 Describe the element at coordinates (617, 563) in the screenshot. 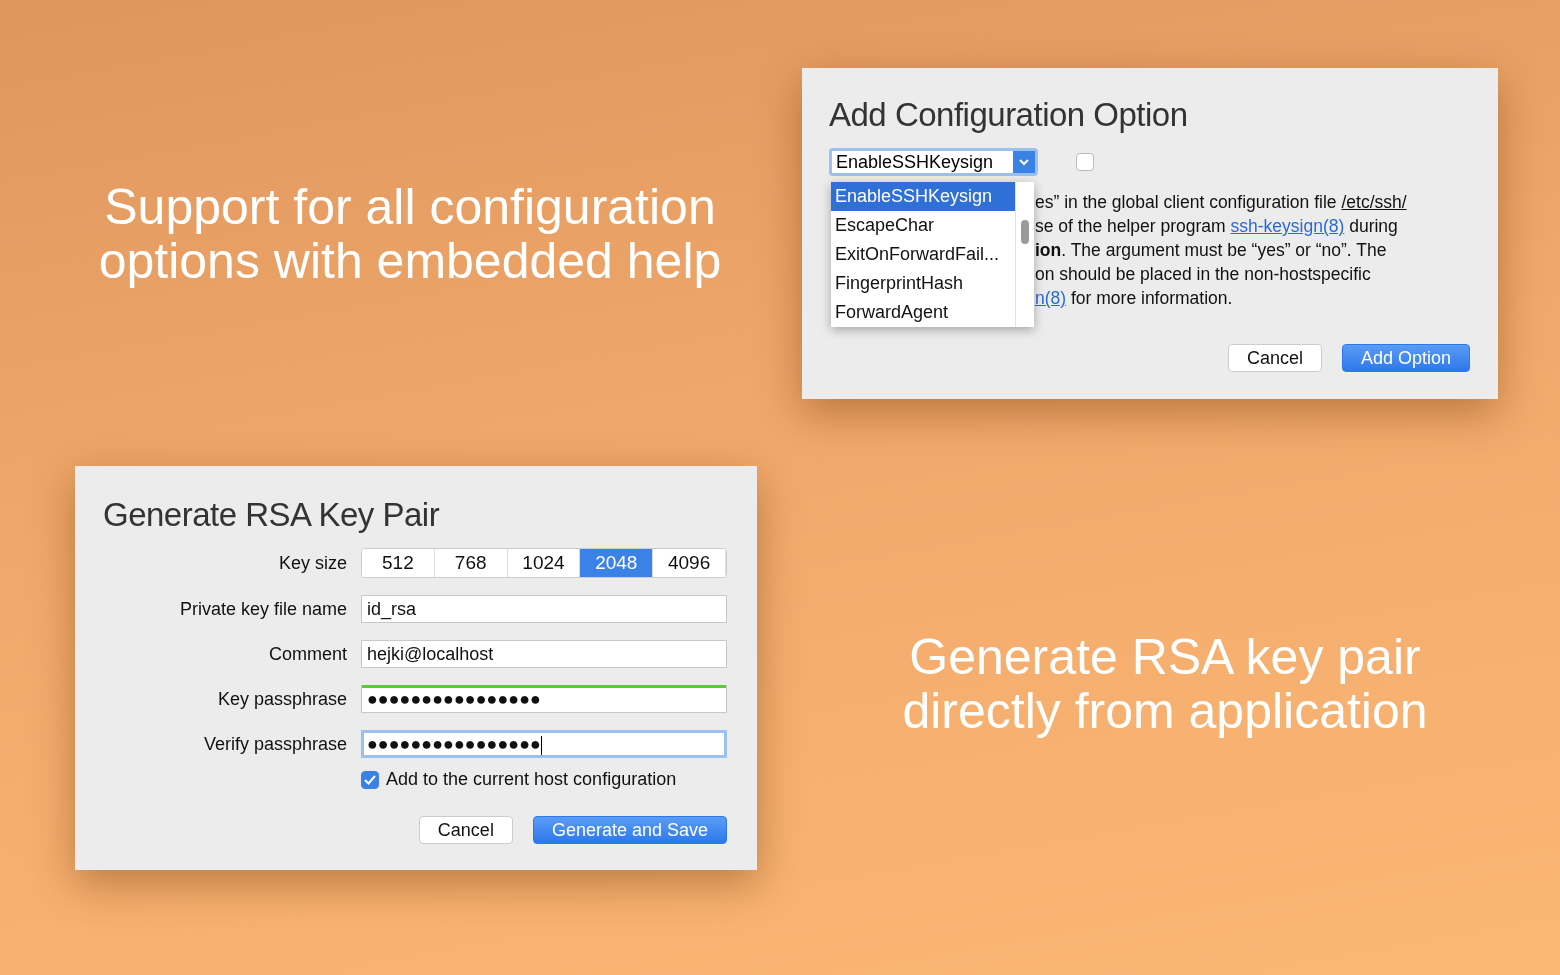

I see `key-size-segment: 2048` at that location.